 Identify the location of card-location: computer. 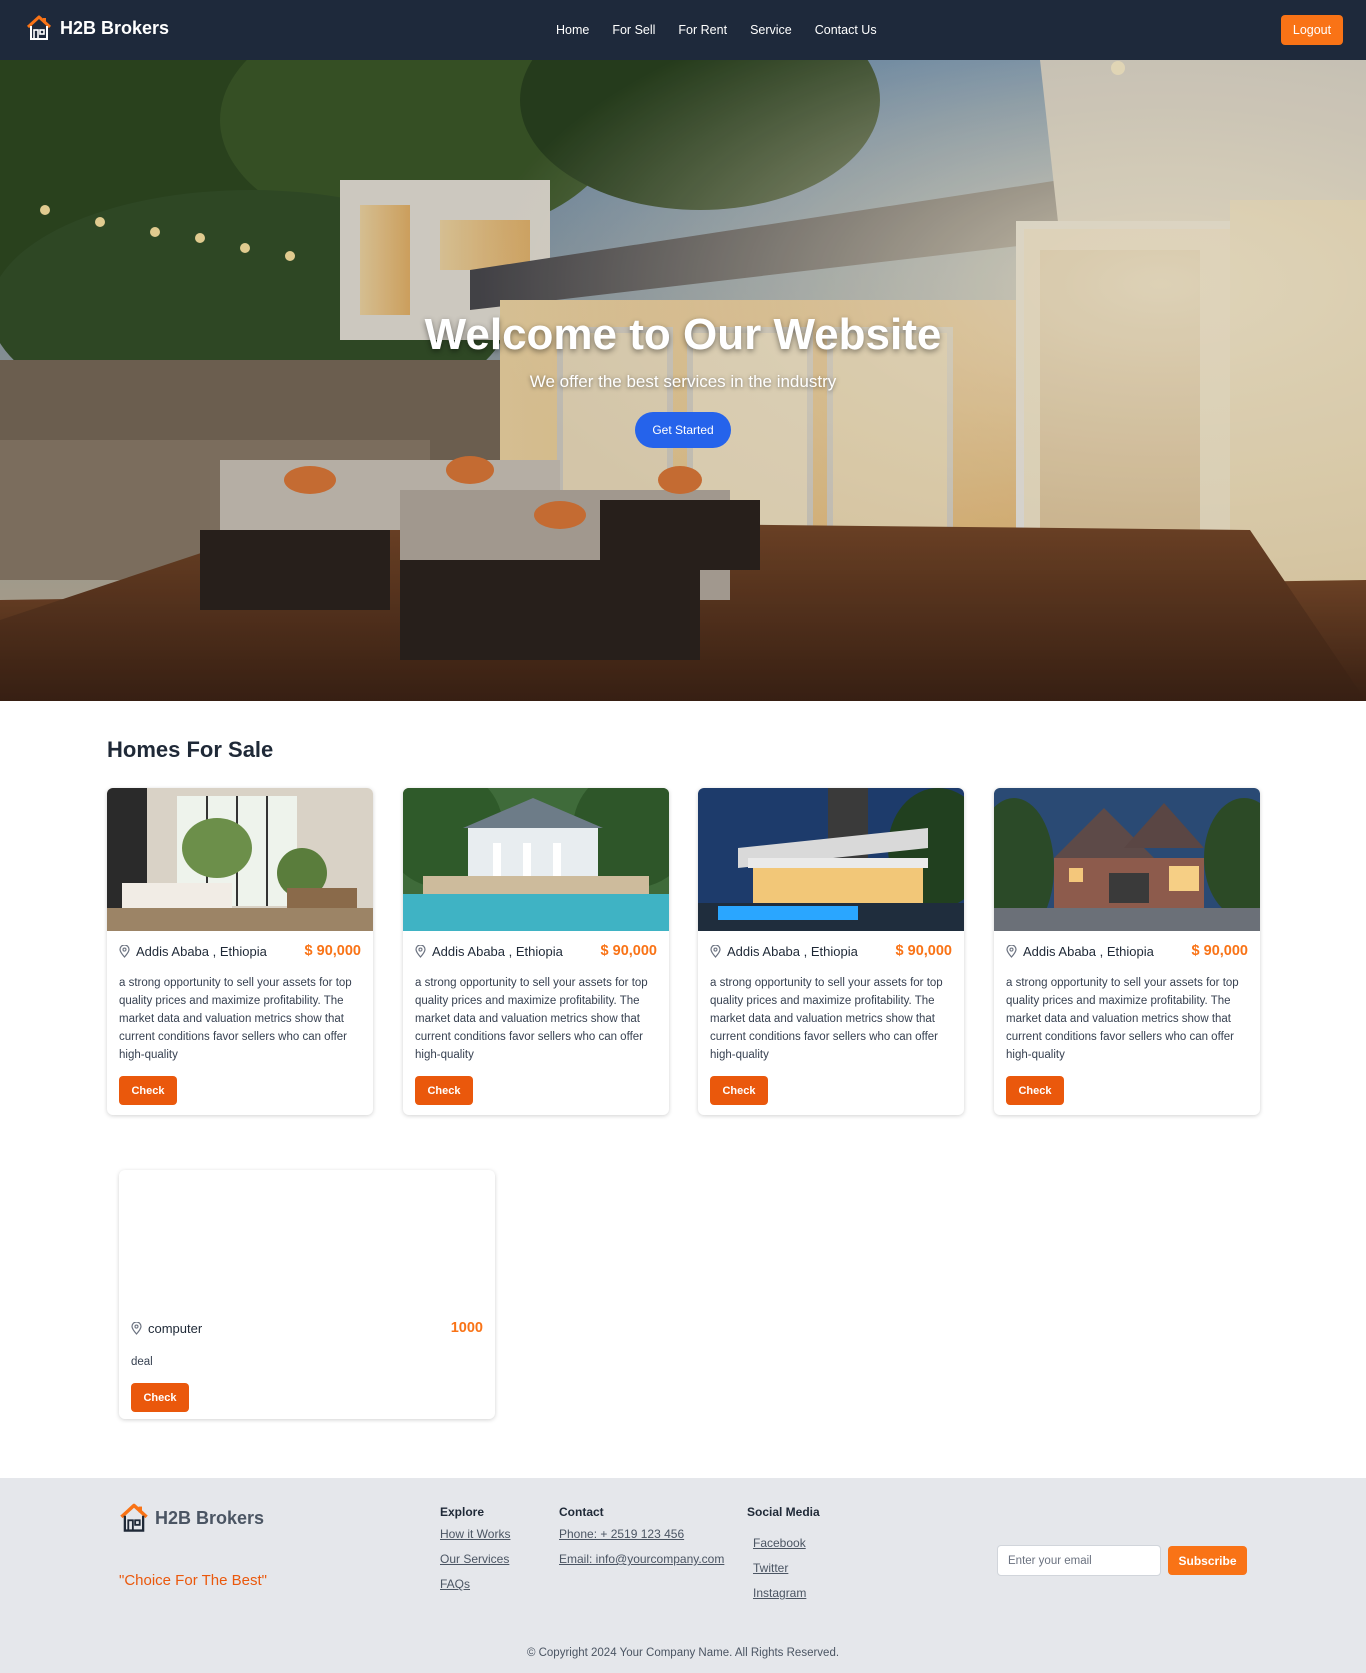
(175, 1328).